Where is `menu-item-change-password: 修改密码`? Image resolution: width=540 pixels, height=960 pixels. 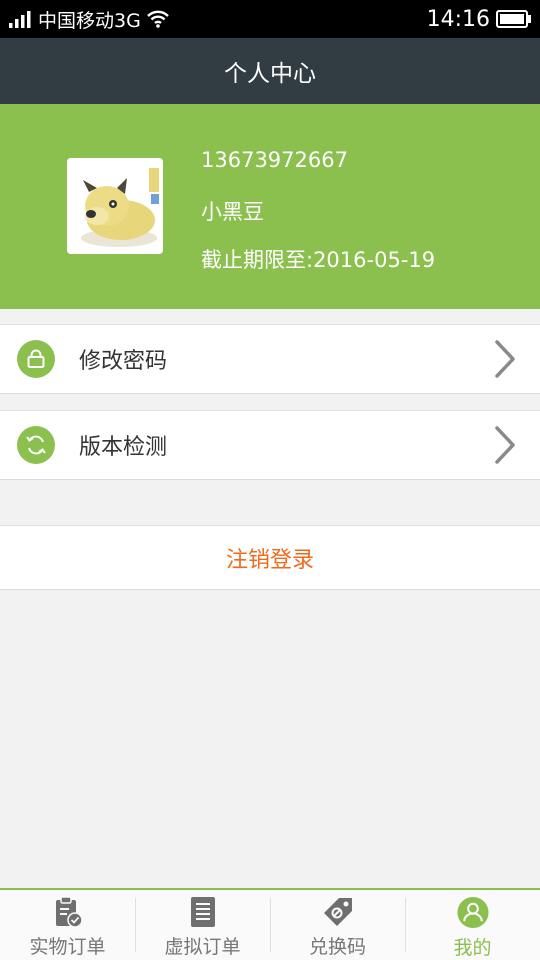
menu-item-change-password: 修改密码 is located at coordinates (270, 359).